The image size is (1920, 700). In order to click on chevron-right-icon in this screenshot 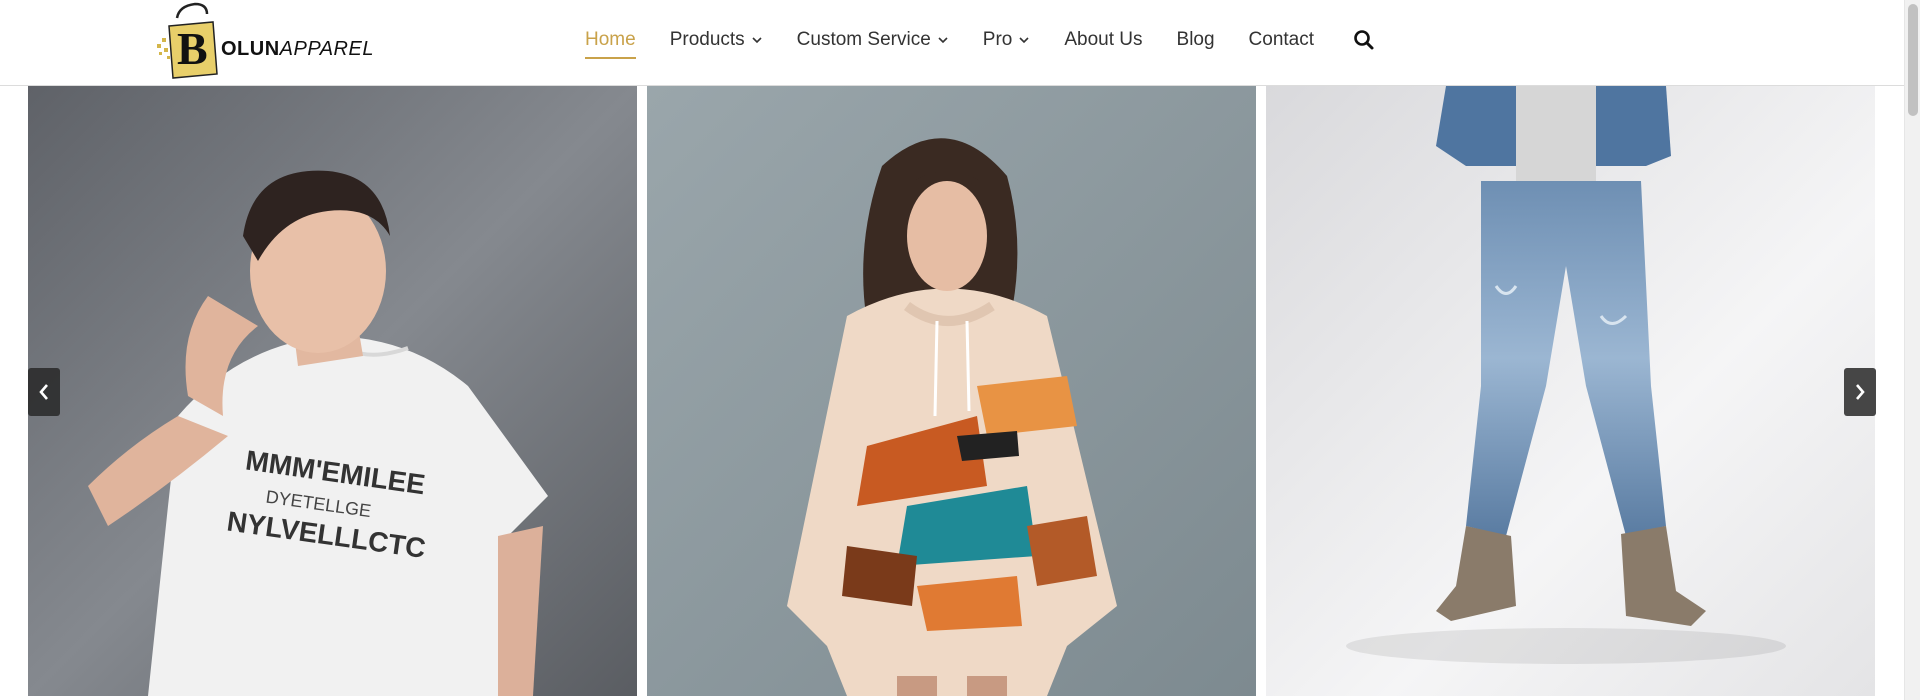, I will do `click(1860, 392)`.